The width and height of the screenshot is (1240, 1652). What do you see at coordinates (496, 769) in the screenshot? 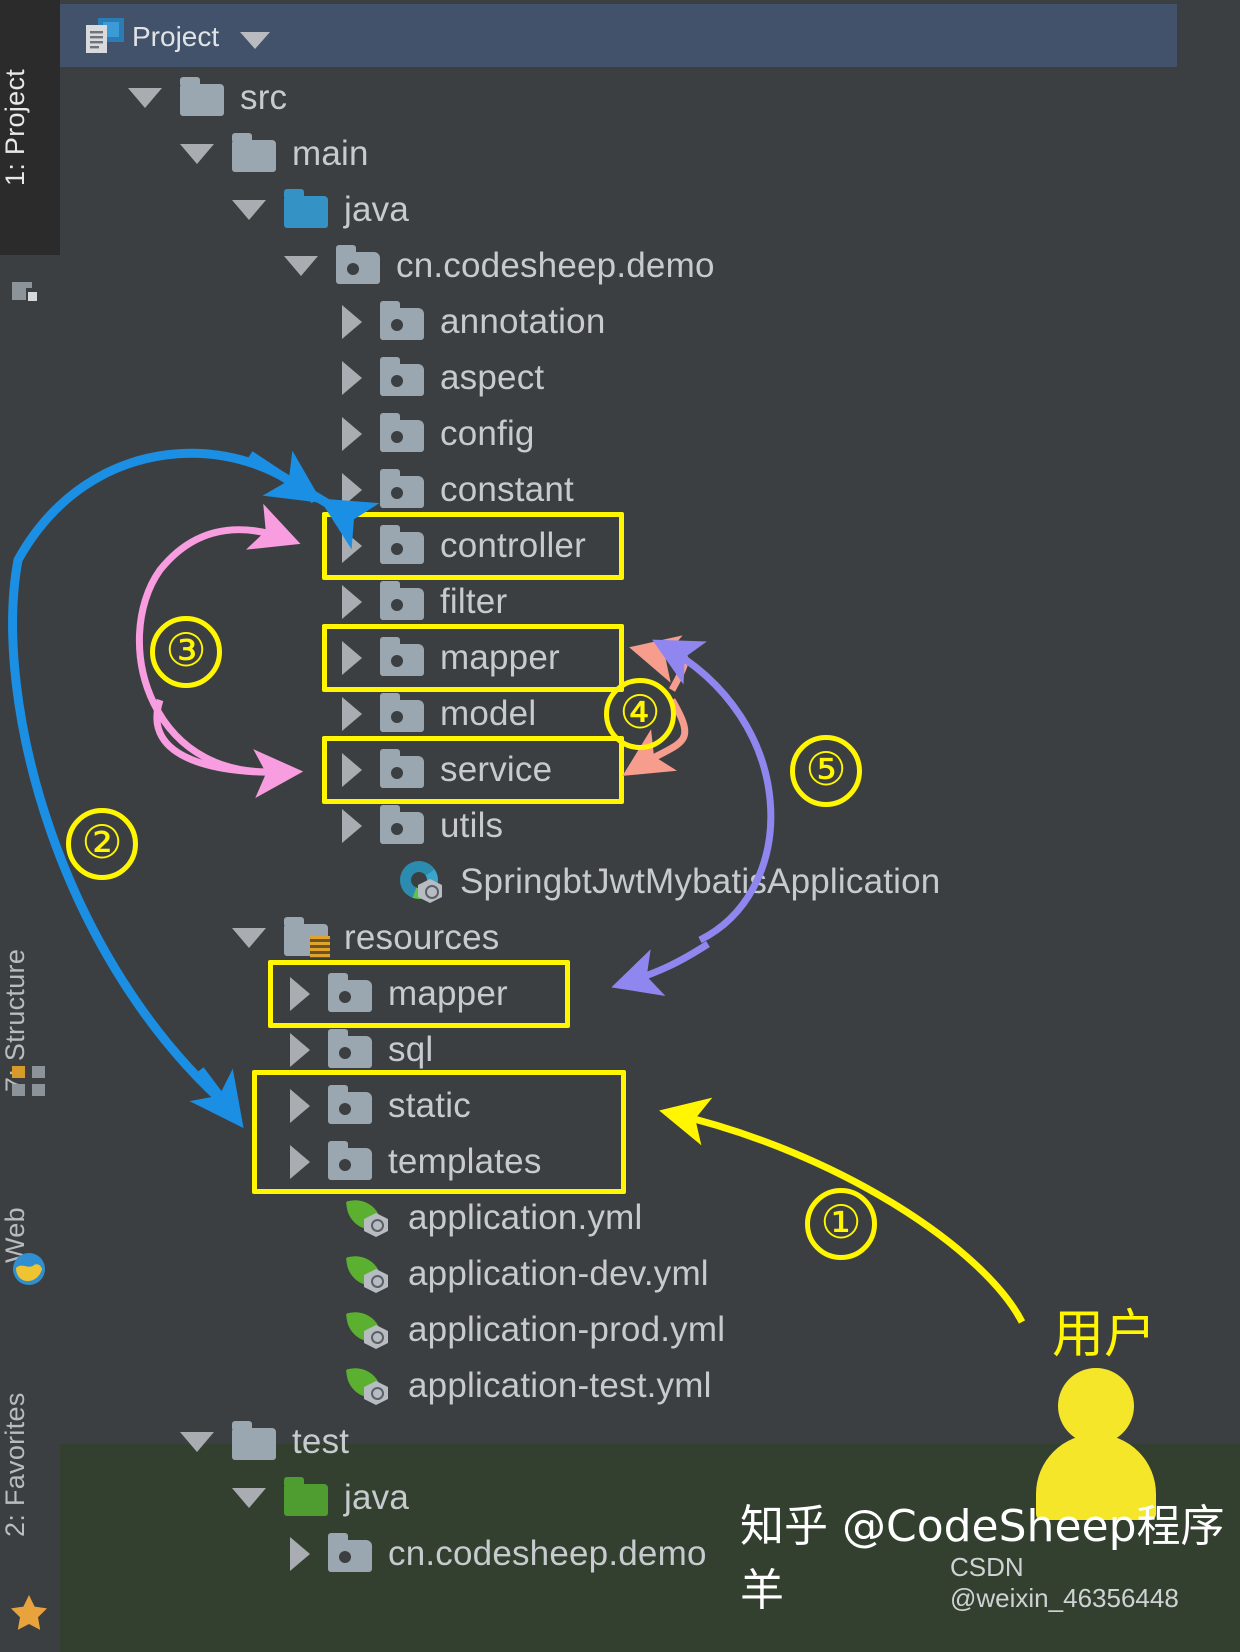
I see `tree-row-label: service` at bounding box center [496, 769].